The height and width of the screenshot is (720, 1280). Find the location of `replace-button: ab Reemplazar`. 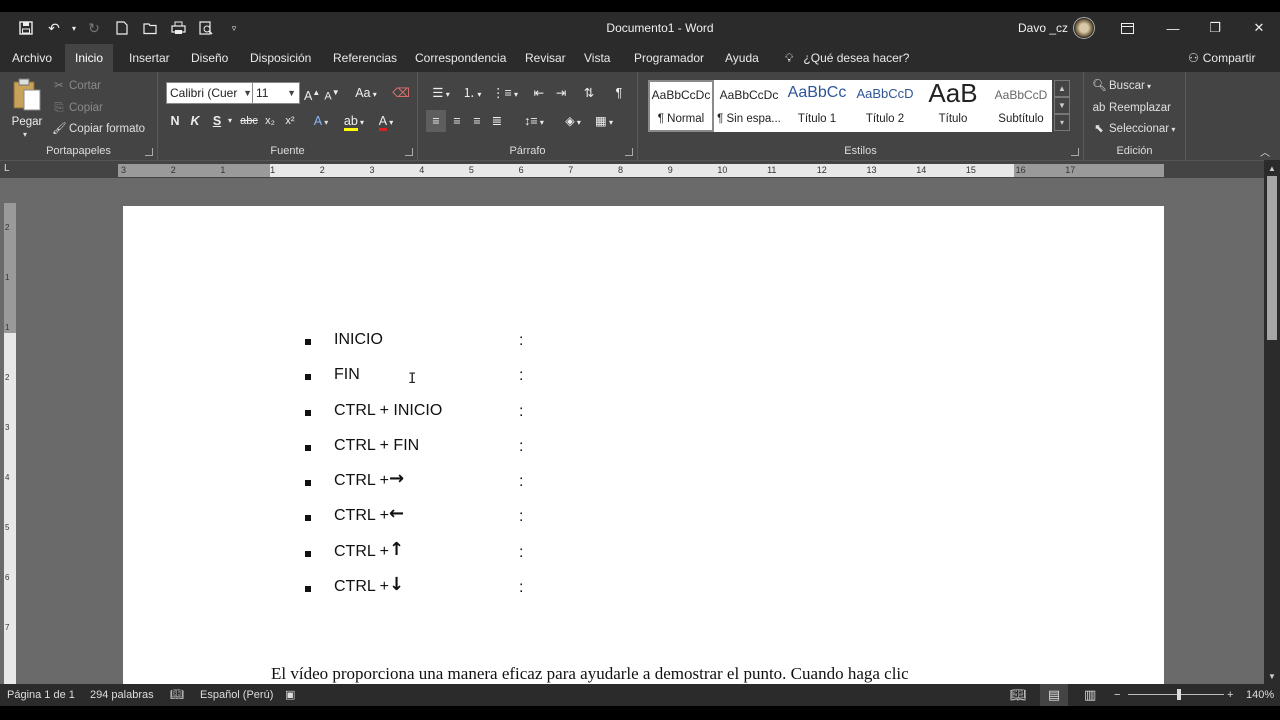

replace-button: ab Reemplazar is located at coordinates (1131, 108).